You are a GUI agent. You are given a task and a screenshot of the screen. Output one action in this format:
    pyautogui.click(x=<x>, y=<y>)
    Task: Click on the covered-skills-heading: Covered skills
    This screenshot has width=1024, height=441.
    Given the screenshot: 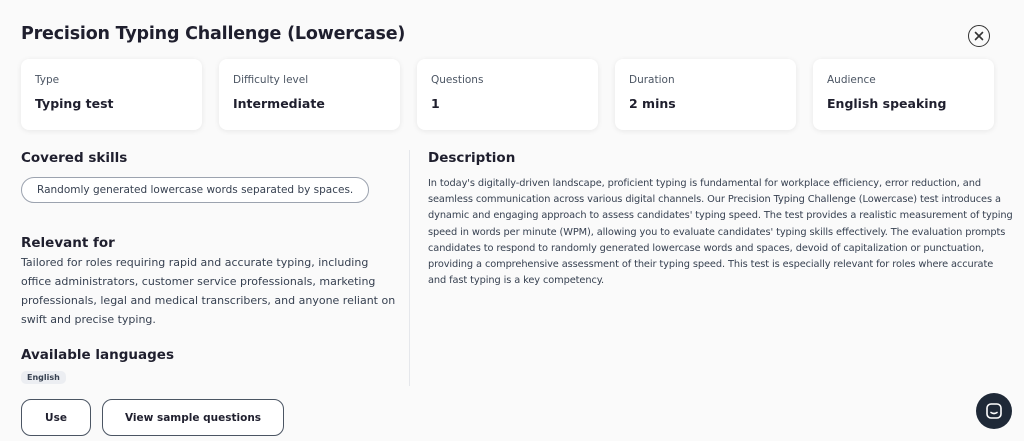 What is the action you would take?
    pyautogui.click(x=74, y=158)
    